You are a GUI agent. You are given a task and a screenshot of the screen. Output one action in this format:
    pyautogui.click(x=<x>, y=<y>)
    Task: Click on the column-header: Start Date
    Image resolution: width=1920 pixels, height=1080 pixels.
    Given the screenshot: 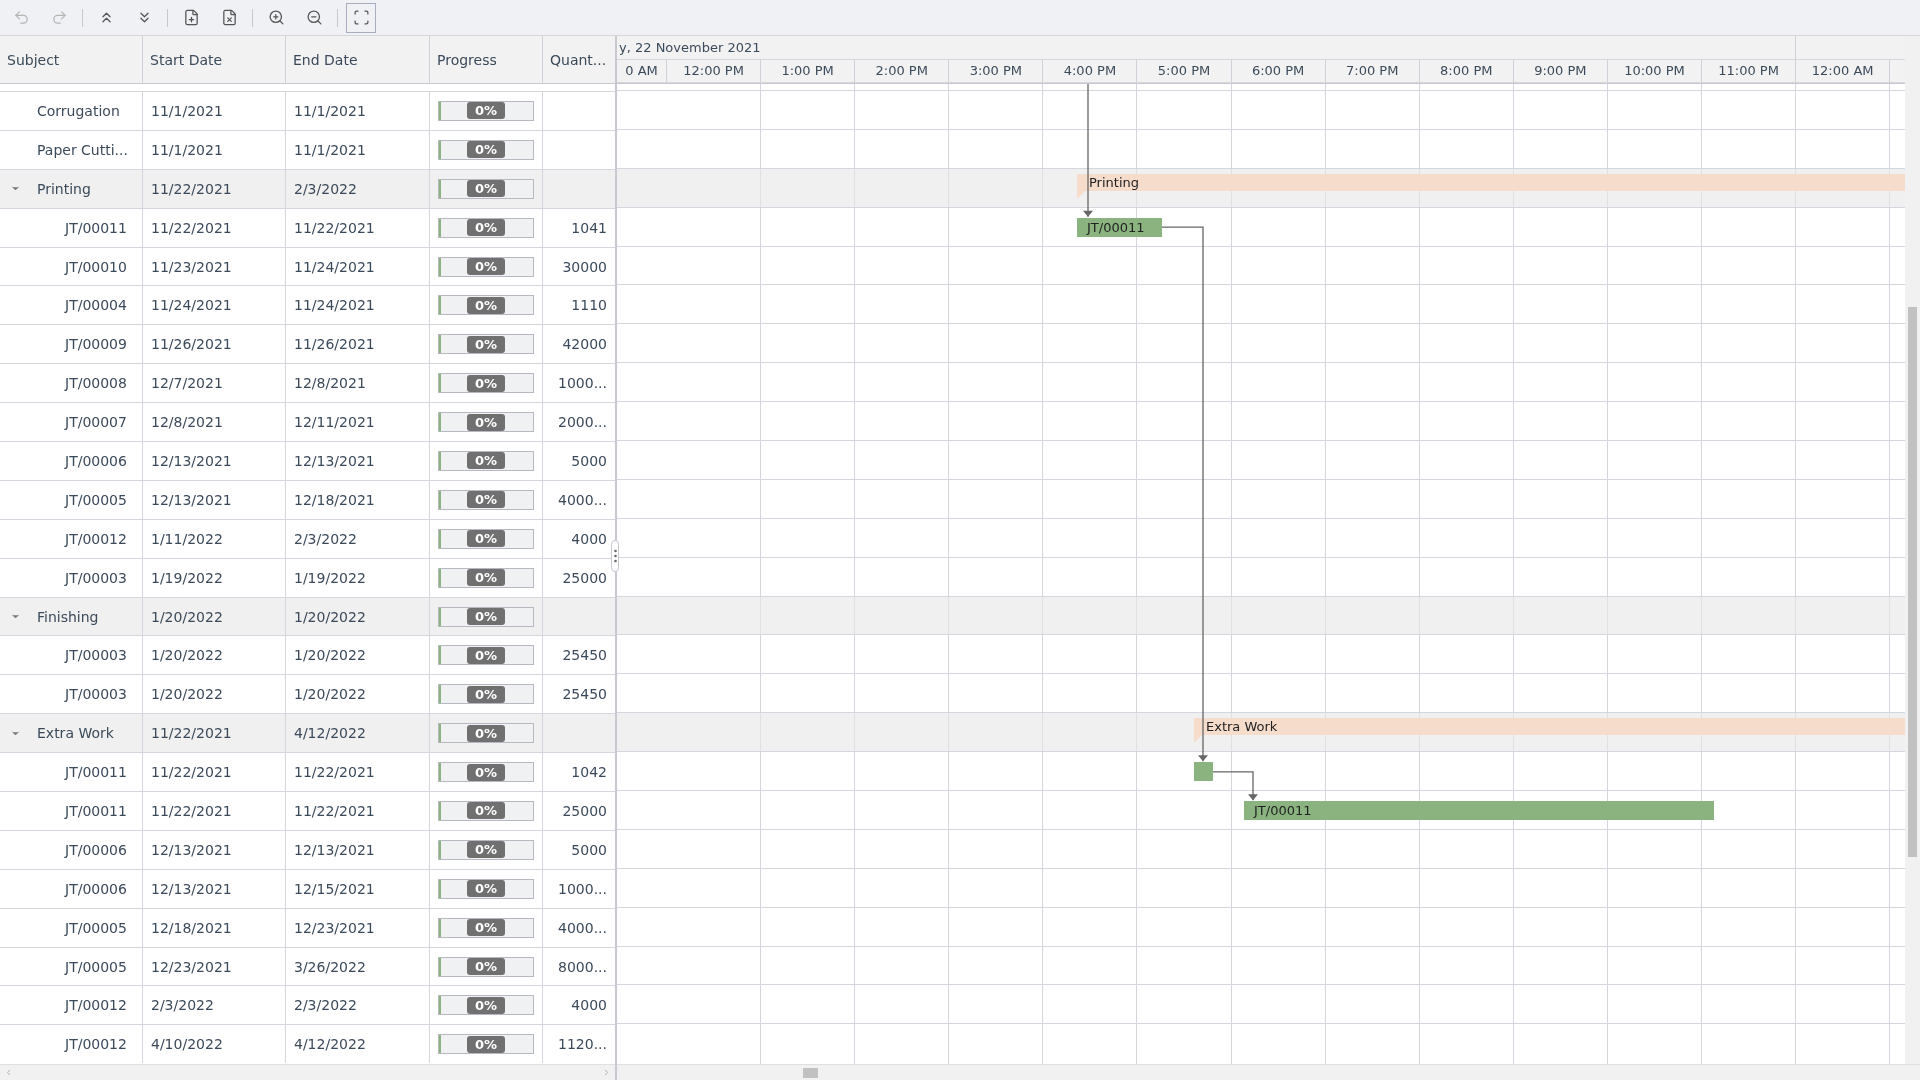 What is the action you would take?
    pyautogui.click(x=214, y=59)
    